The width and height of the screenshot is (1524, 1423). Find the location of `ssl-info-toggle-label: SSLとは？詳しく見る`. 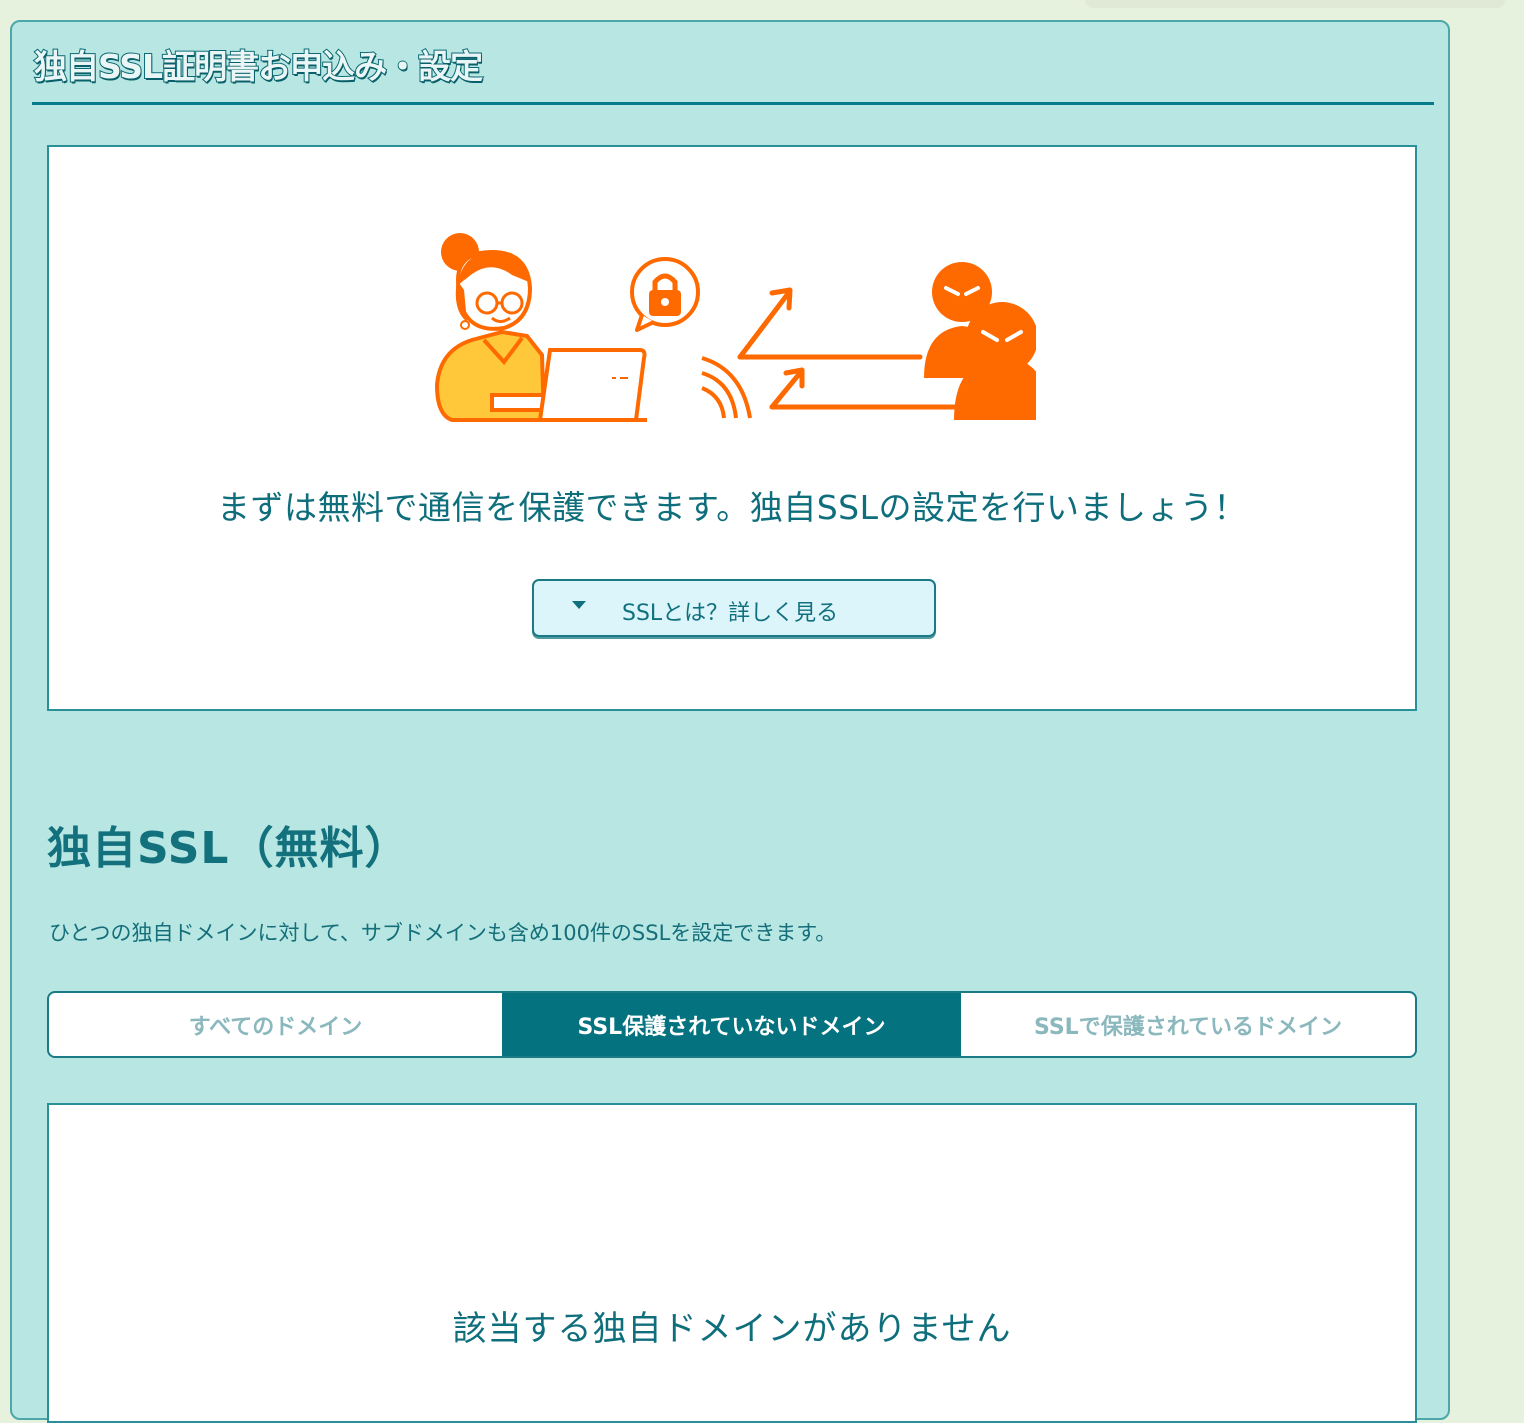

ssl-info-toggle-label: SSLとは？詳しく見る is located at coordinates (730, 613).